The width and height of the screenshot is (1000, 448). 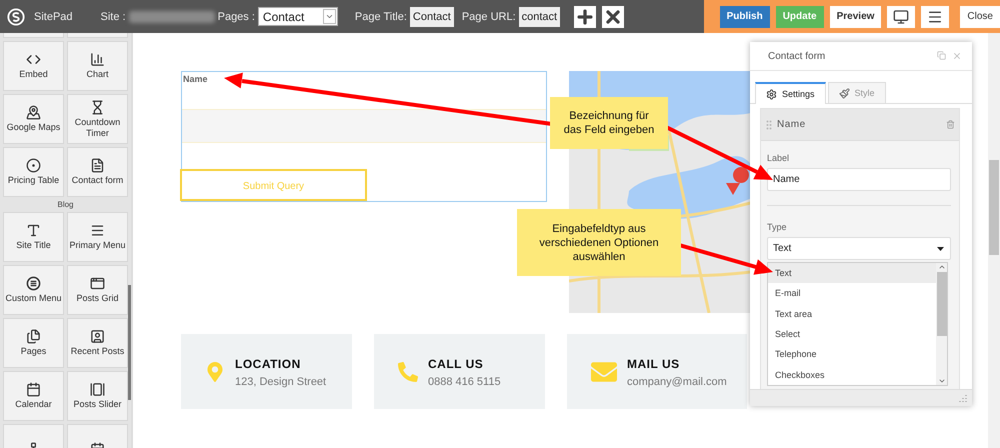 What do you see at coordinates (113, 16) in the screenshot?
I see `site-label: Site :` at bounding box center [113, 16].